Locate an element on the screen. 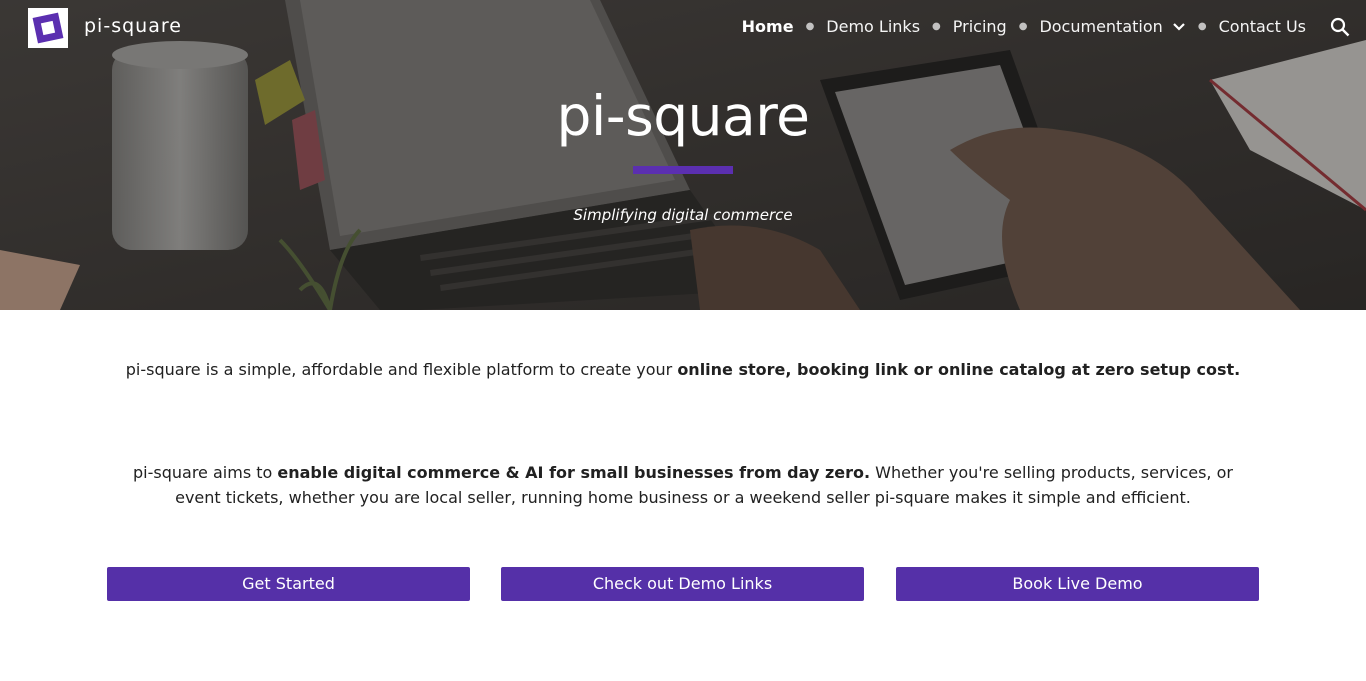  book-live-demo-button: Book Live Demo is located at coordinates (1077, 584).